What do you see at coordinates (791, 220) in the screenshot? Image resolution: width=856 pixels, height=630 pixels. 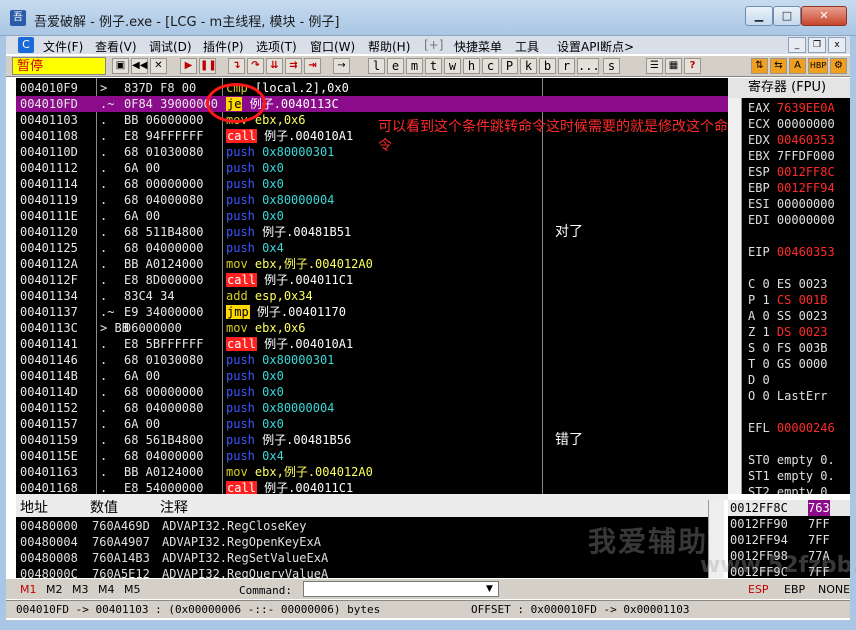 I see `register-row: EDI 00000000` at bounding box center [791, 220].